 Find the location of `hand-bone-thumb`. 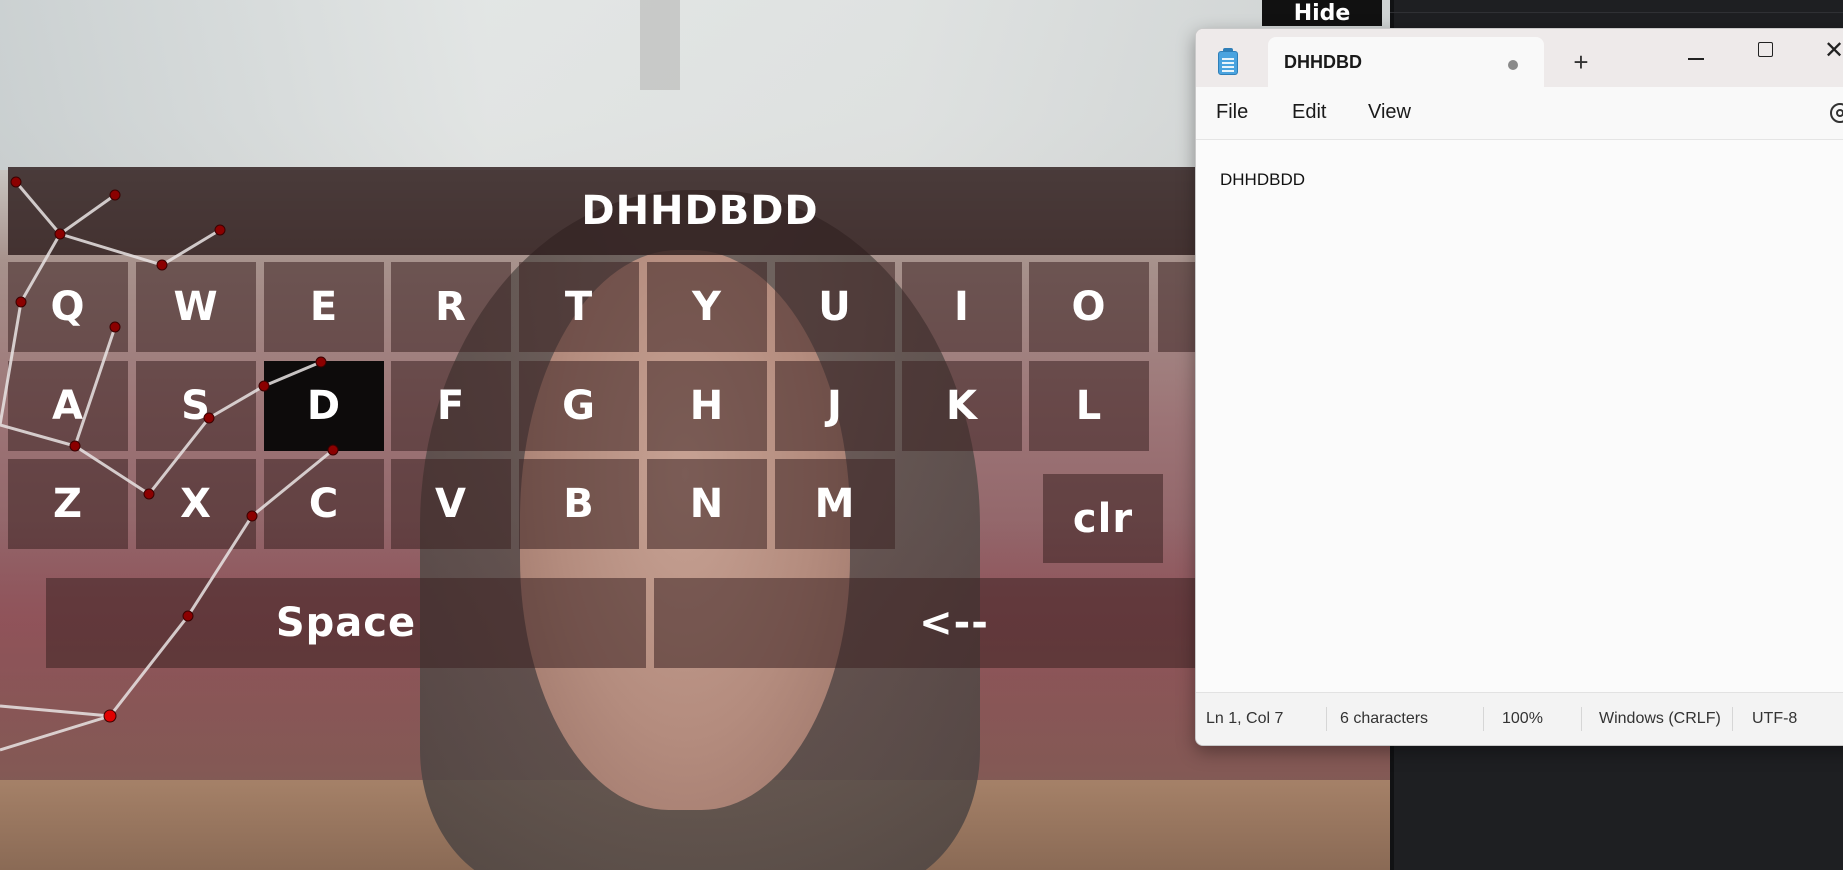

hand-bone-thumb is located at coordinates (167, 600).